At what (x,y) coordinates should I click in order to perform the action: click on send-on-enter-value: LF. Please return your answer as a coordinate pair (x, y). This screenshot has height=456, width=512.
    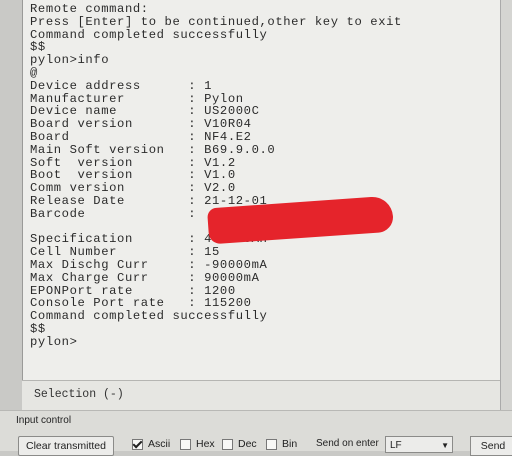
    Looking at the image, I should click on (396, 445).